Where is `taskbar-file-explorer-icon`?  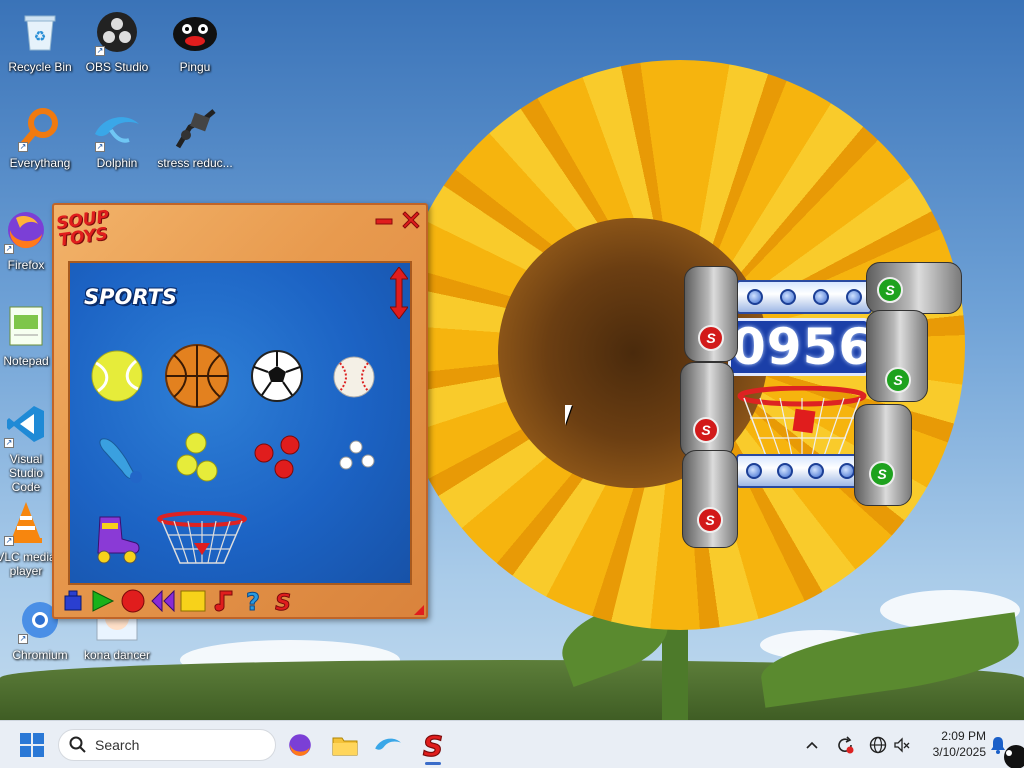 taskbar-file-explorer-icon is located at coordinates (345, 745).